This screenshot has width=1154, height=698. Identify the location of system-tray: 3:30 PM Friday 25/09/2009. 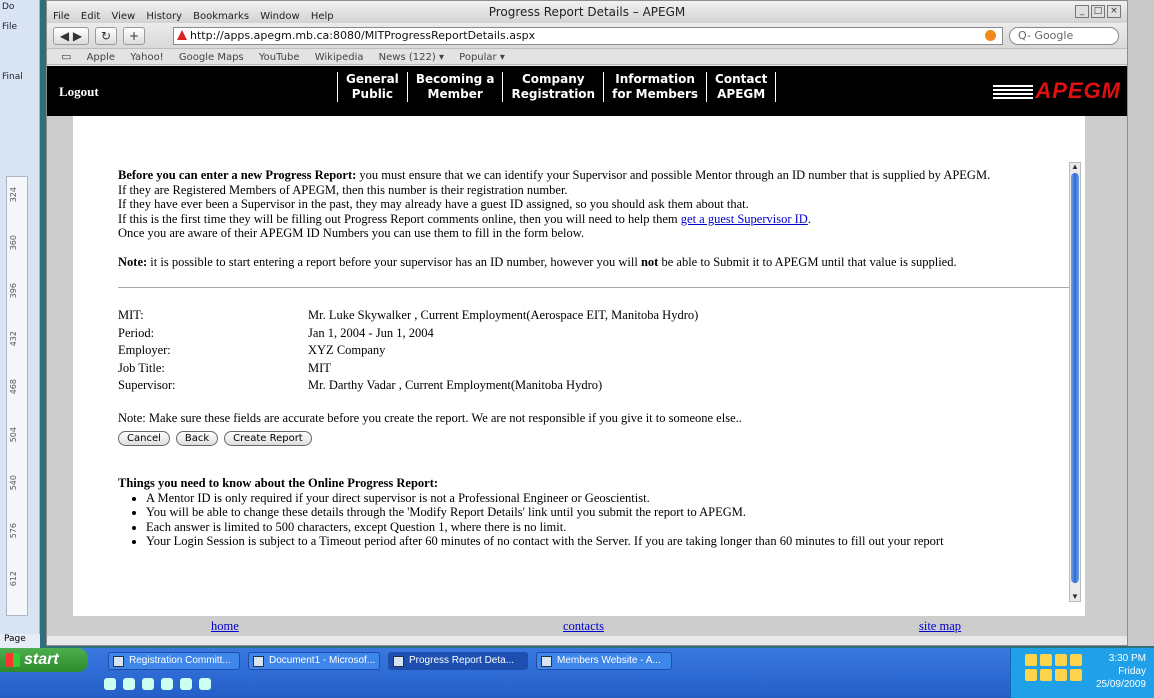
(1082, 673).